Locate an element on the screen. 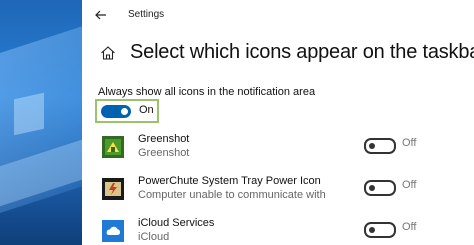 The height and width of the screenshot is (245, 474). app-name: Greenshot is located at coordinates (164, 139).